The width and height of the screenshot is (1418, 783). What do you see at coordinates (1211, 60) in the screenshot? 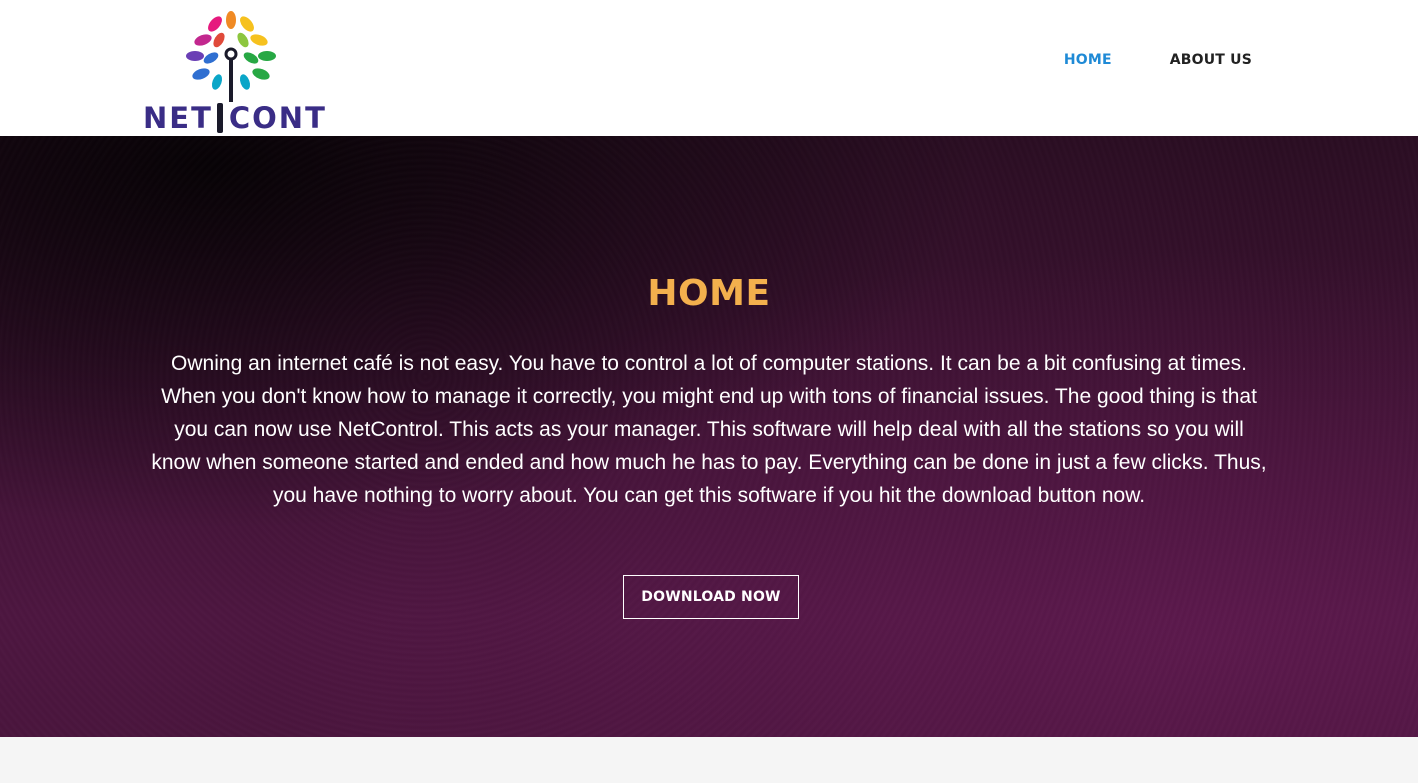
I see `nav-item-about-us: ABOUT US` at bounding box center [1211, 60].